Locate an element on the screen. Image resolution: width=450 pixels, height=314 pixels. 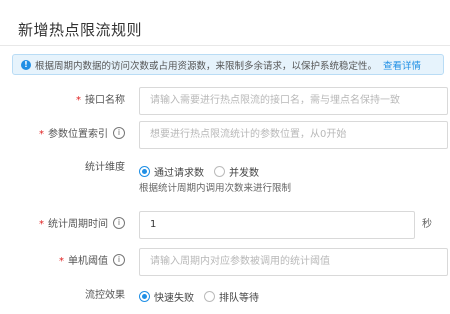
stat-period-row: * 统计周期时间 i 1 秒 is located at coordinates (225, 225).